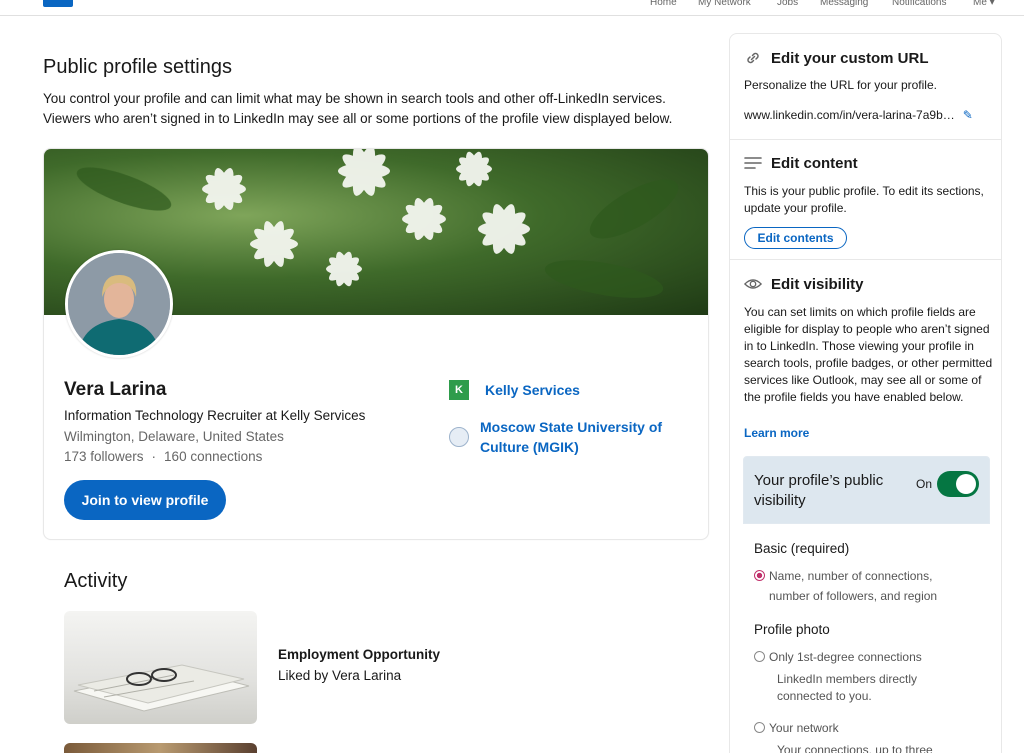 This screenshot has height=753, width=1024. Describe the element at coordinates (845, 657) in the screenshot. I see `photo-option-1-label: Only 1st-degree connections` at that location.